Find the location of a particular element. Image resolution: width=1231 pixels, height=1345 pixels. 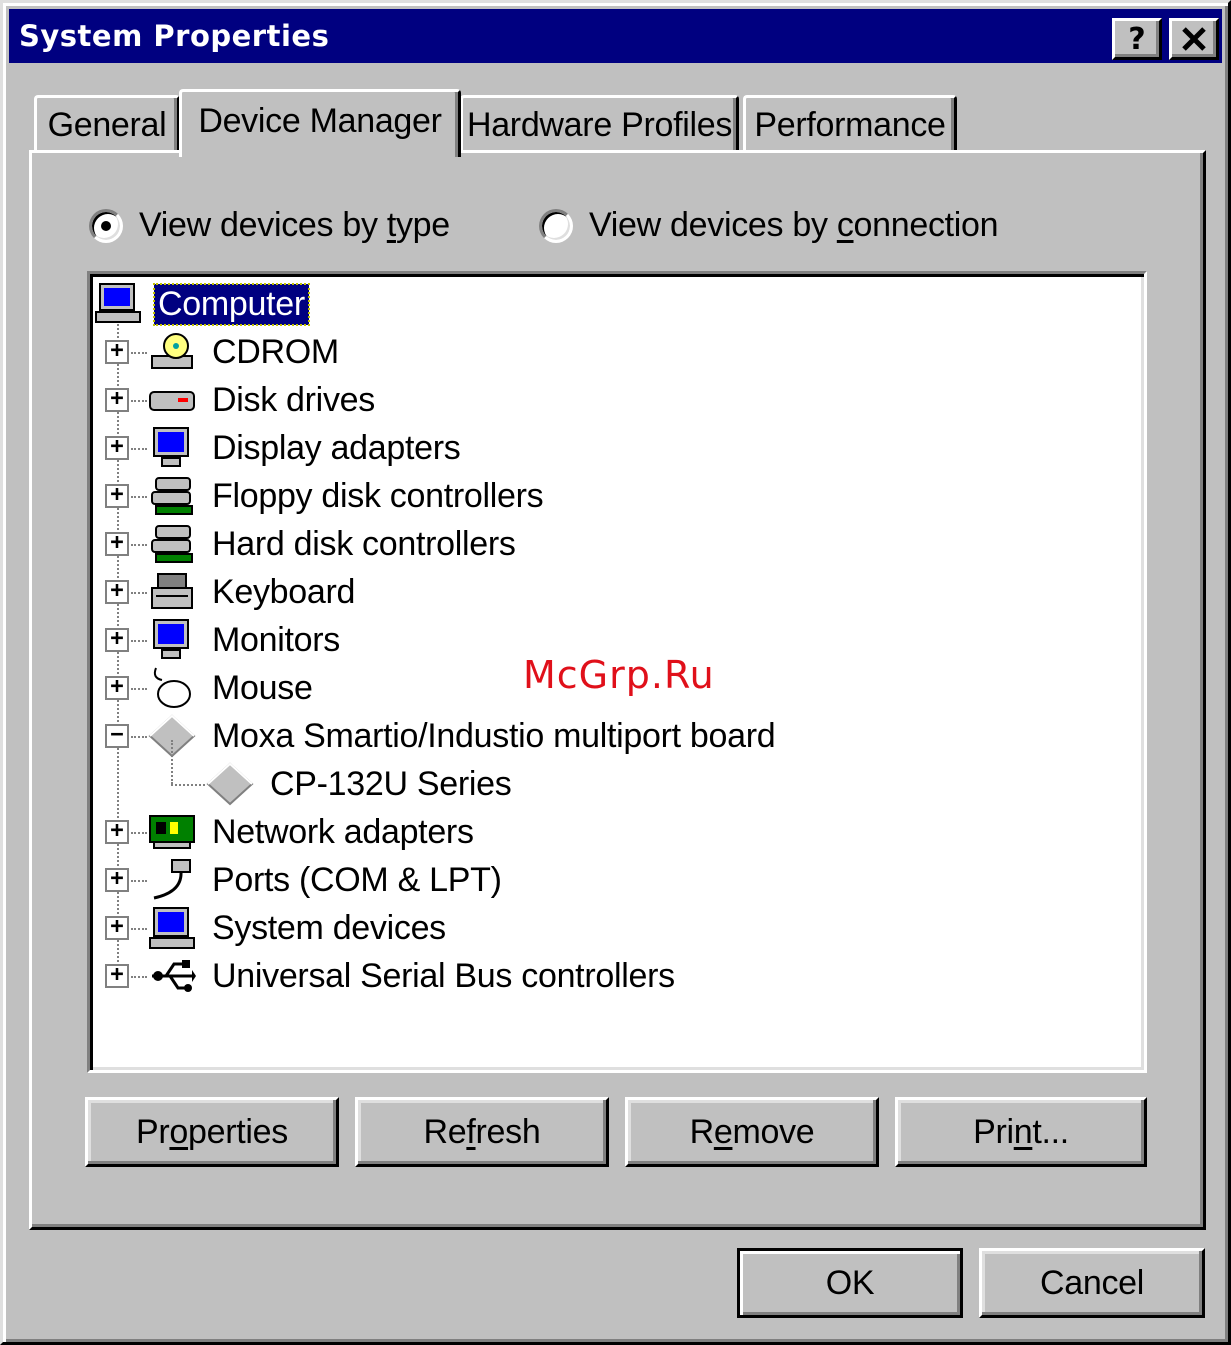

display-adapter-icon is located at coordinates (171, 447).